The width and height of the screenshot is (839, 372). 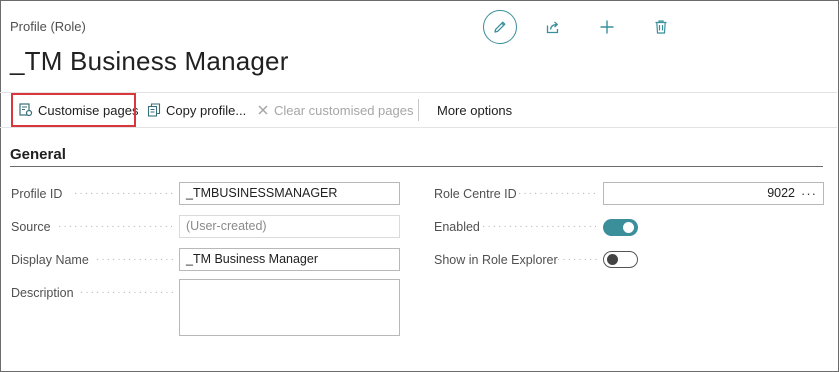 What do you see at coordinates (42, 293) in the screenshot?
I see `description-label: Description` at bounding box center [42, 293].